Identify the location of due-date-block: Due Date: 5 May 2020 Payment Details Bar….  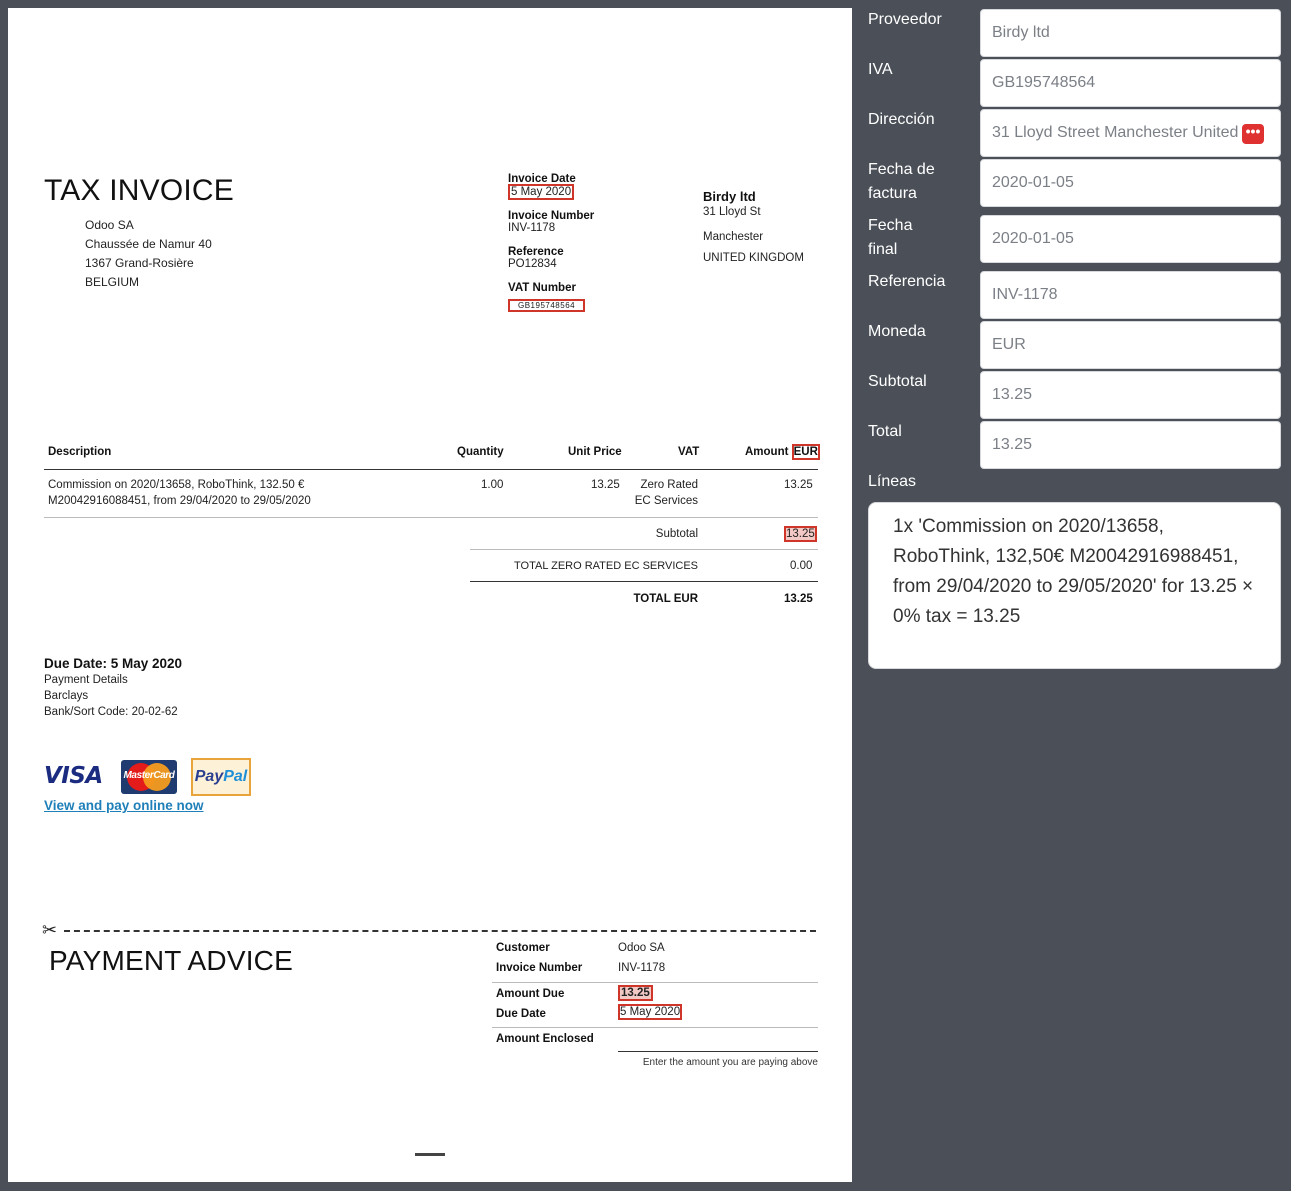
(113, 687).